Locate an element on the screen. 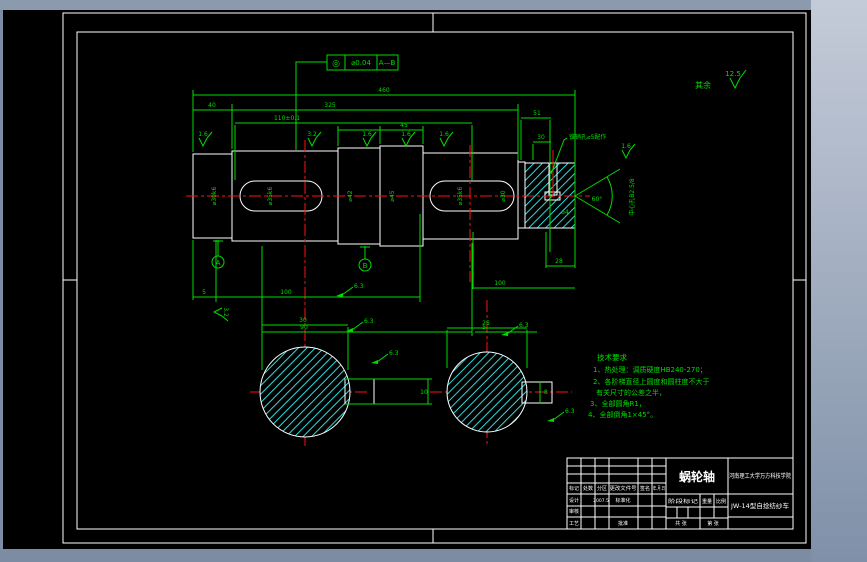 The width and height of the screenshot is (867, 562). tb-design: 设计 is located at coordinates (574, 500).